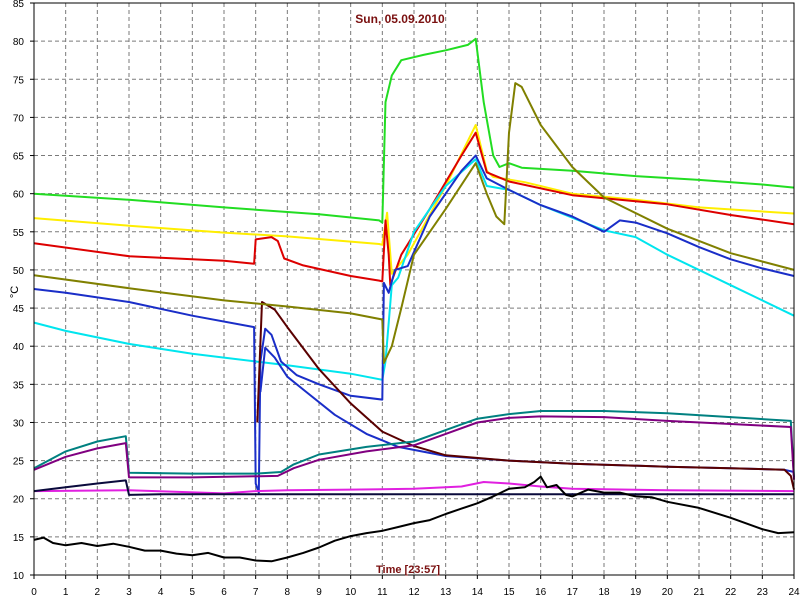  What do you see at coordinates (319, 592) in the screenshot?
I see `x-tick-label: 9` at bounding box center [319, 592].